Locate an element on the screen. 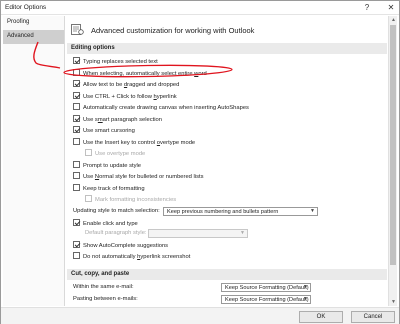 Image resolution: width=400 pixels, height=324 pixels. option-label: Use smart cursoring is located at coordinates (109, 131).